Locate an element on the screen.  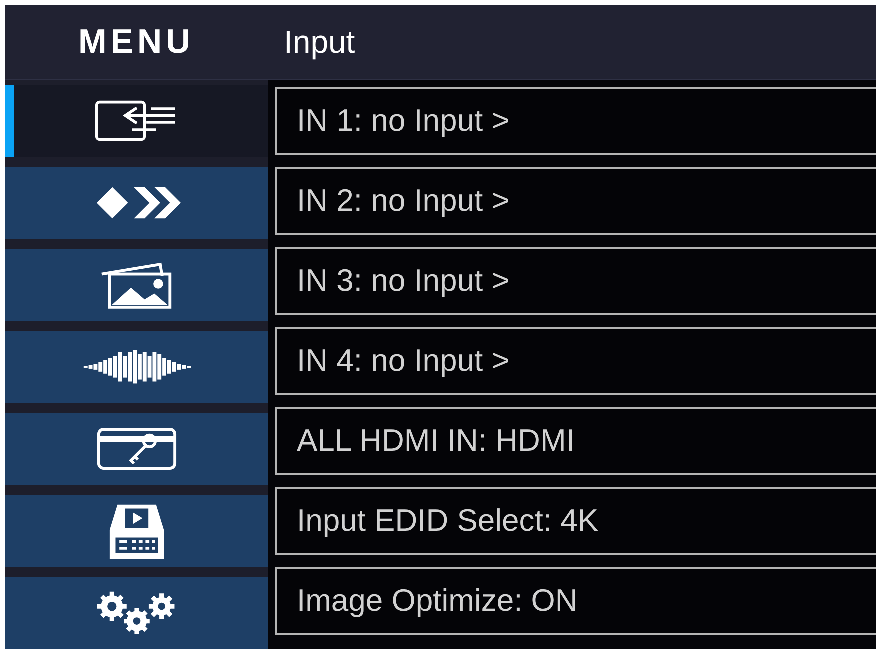
menu-row: IN 4: no Input > is located at coordinates (575, 361).